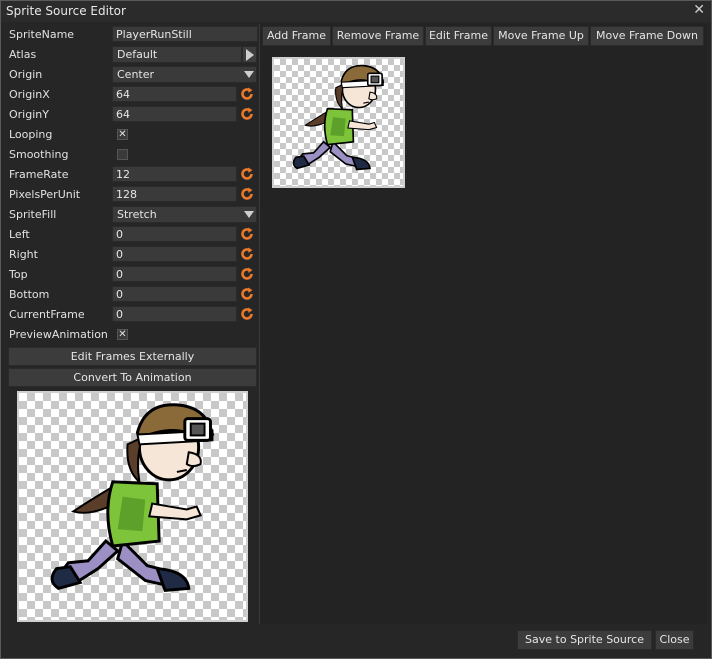  Describe the element at coordinates (66, 11) in the screenshot. I see `window-title: Sprite Source Editor` at that location.